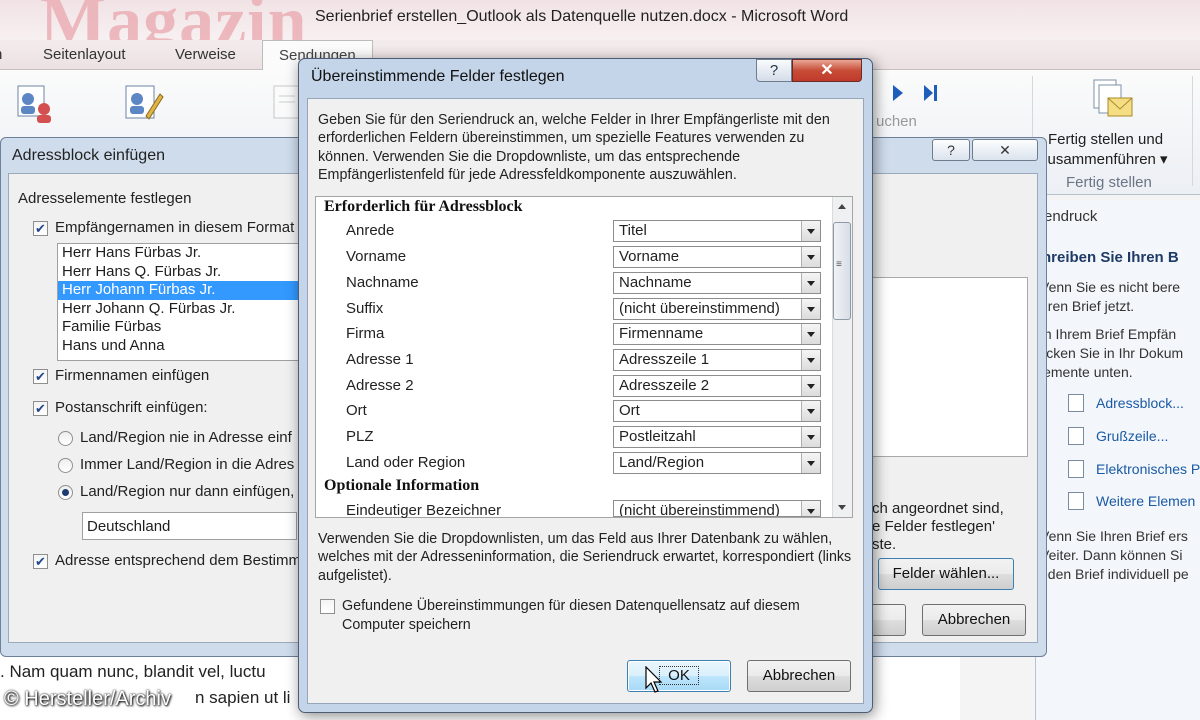 The image size is (1200, 720). Describe the element at coordinates (65, 465) in the screenshot. I see `country-always-radio` at that location.